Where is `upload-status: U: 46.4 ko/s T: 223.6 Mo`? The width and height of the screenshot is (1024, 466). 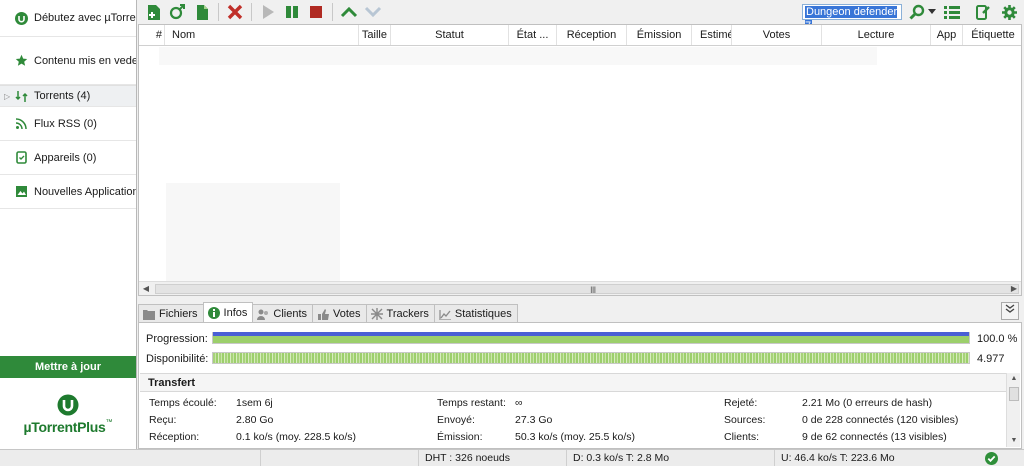 upload-status: U: 46.4 ko/s T: 223.6 Mo is located at coordinates (876, 458).